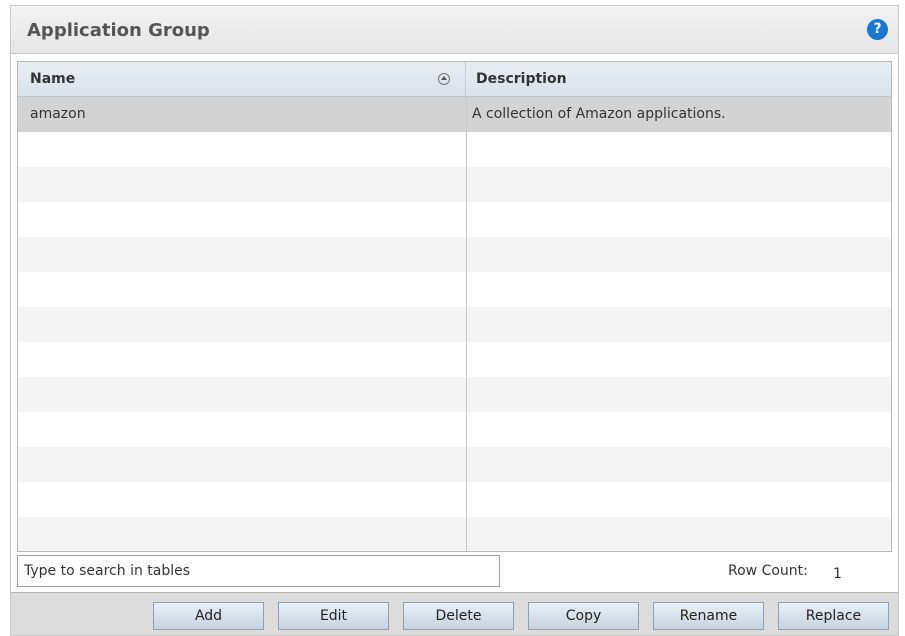 This screenshot has width=905, height=636. I want to click on copy-button: Copy, so click(583, 616).